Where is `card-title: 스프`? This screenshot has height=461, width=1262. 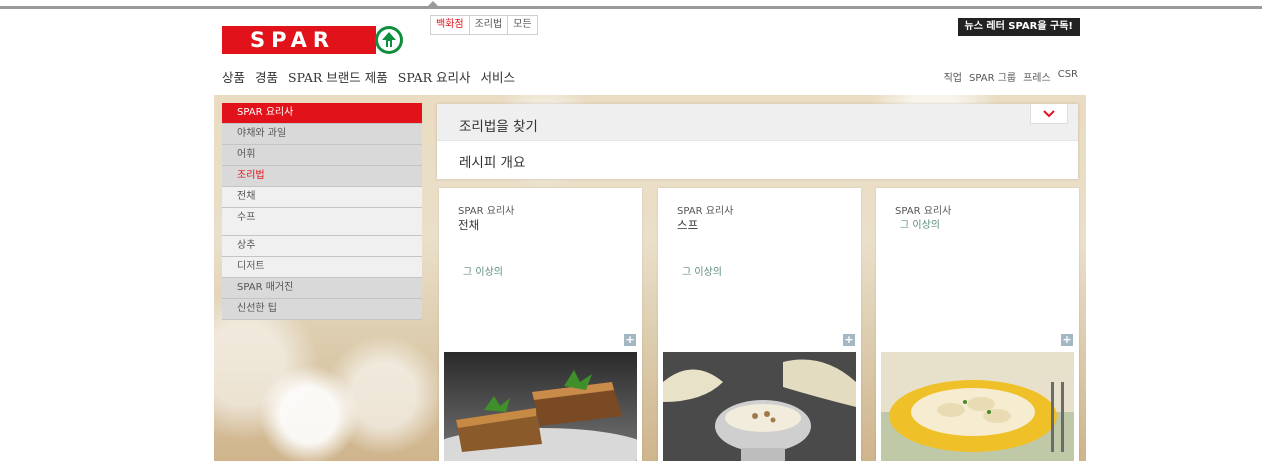
card-title: 스프 is located at coordinates (688, 225).